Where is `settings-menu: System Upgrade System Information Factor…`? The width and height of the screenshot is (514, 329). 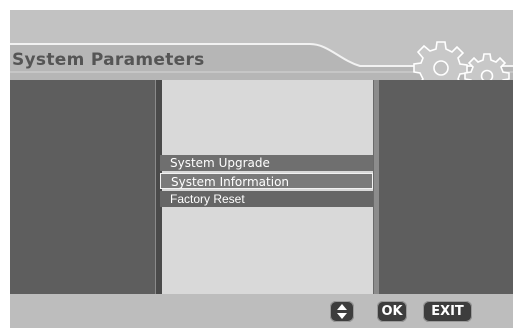 settings-menu: System Upgrade System Information Factor… is located at coordinates (266, 182).